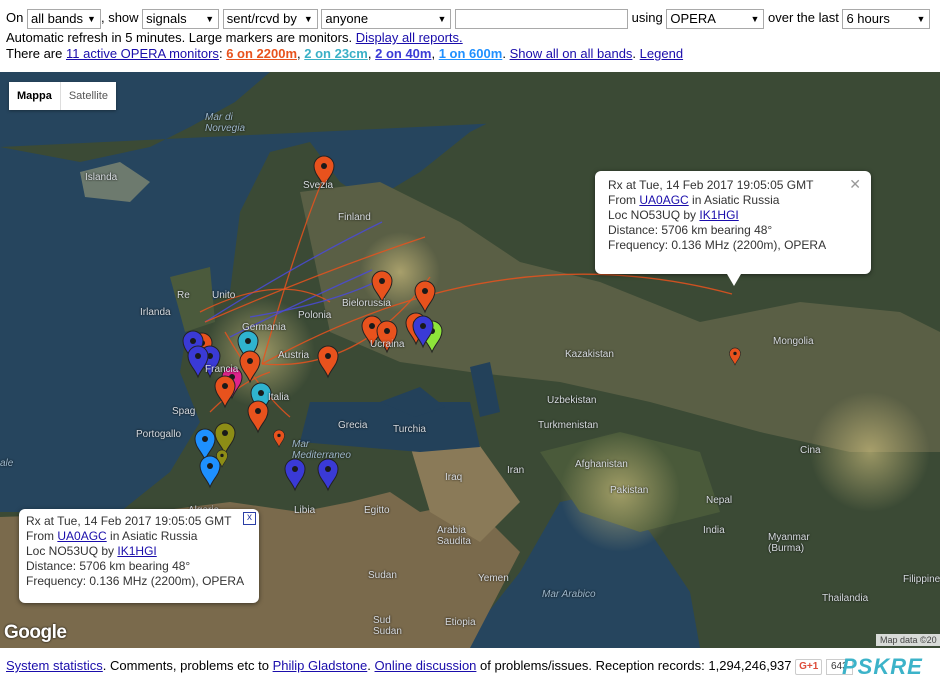 This screenshot has width=940, height=685. What do you see at coordinates (366, 303) in the screenshot?
I see `map-label-bielorussia: Bielorussia` at bounding box center [366, 303].